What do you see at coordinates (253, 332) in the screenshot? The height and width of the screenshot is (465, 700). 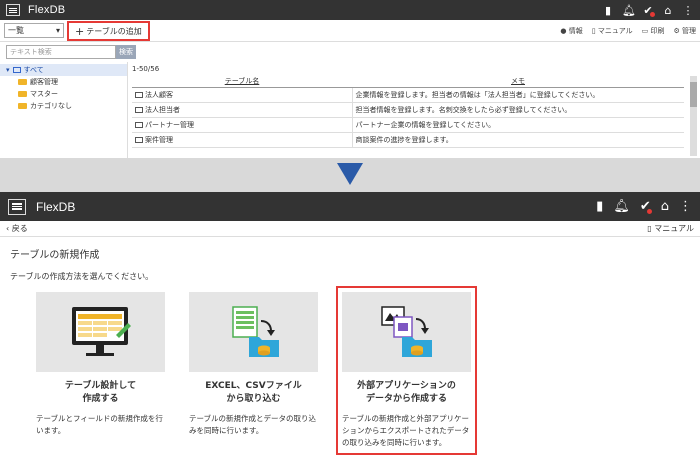 I see `spreadsheet-import-icon` at bounding box center [253, 332].